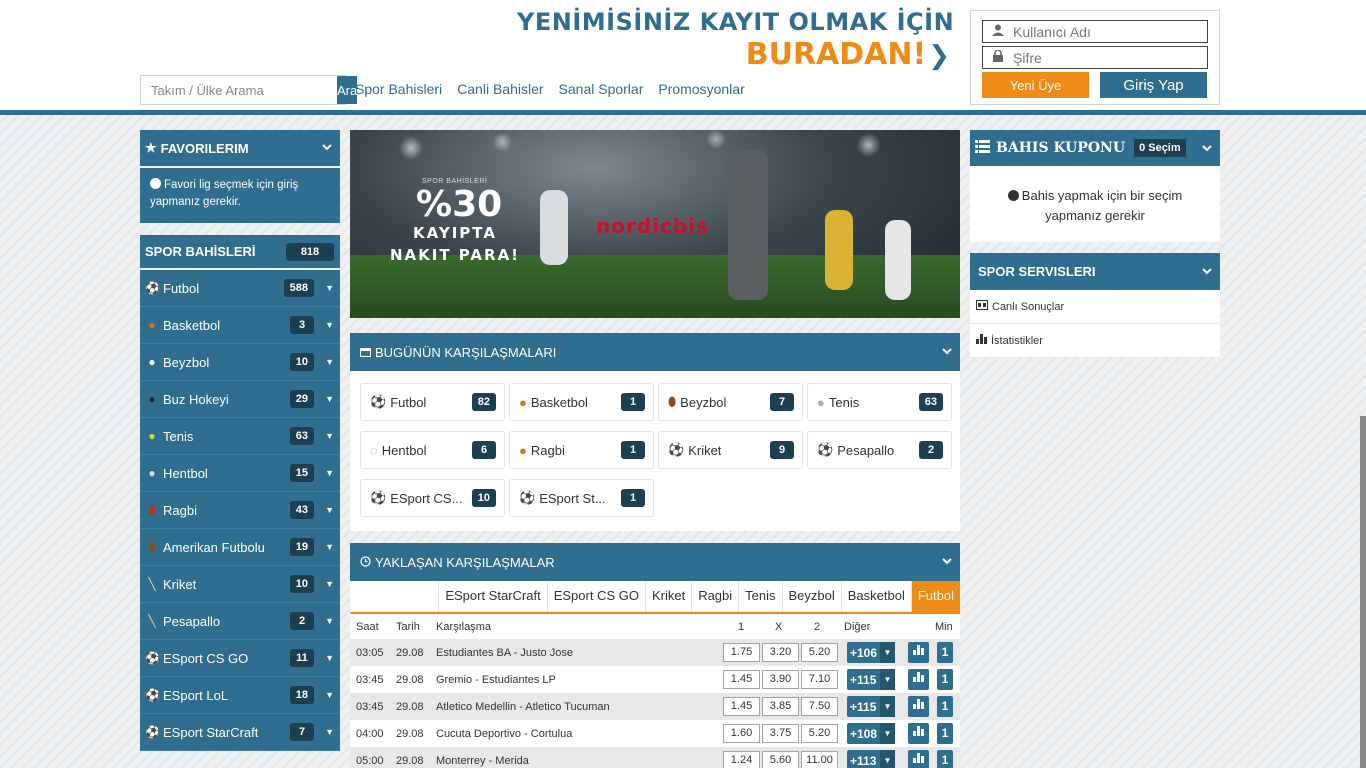 The width and height of the screenshot is (1366, 768). I want to click on odd-draw-button: 3.90, so click(780, 679).